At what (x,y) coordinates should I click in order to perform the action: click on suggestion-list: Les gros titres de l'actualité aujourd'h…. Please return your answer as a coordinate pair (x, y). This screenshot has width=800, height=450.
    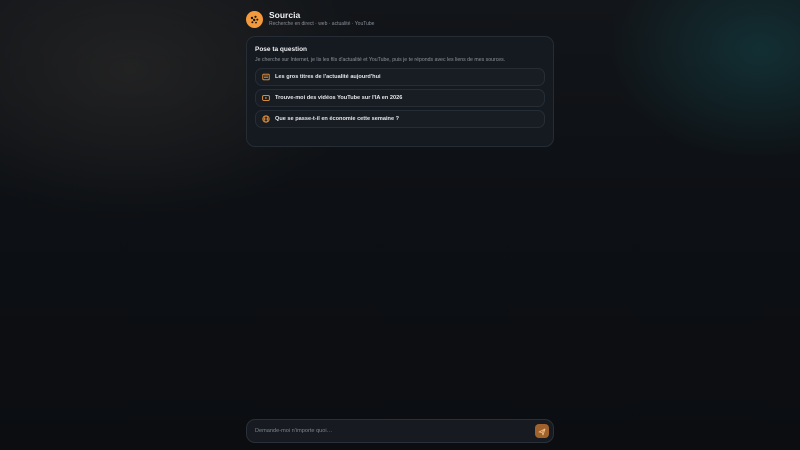
    Looking at the image, I should click on (400, 98).